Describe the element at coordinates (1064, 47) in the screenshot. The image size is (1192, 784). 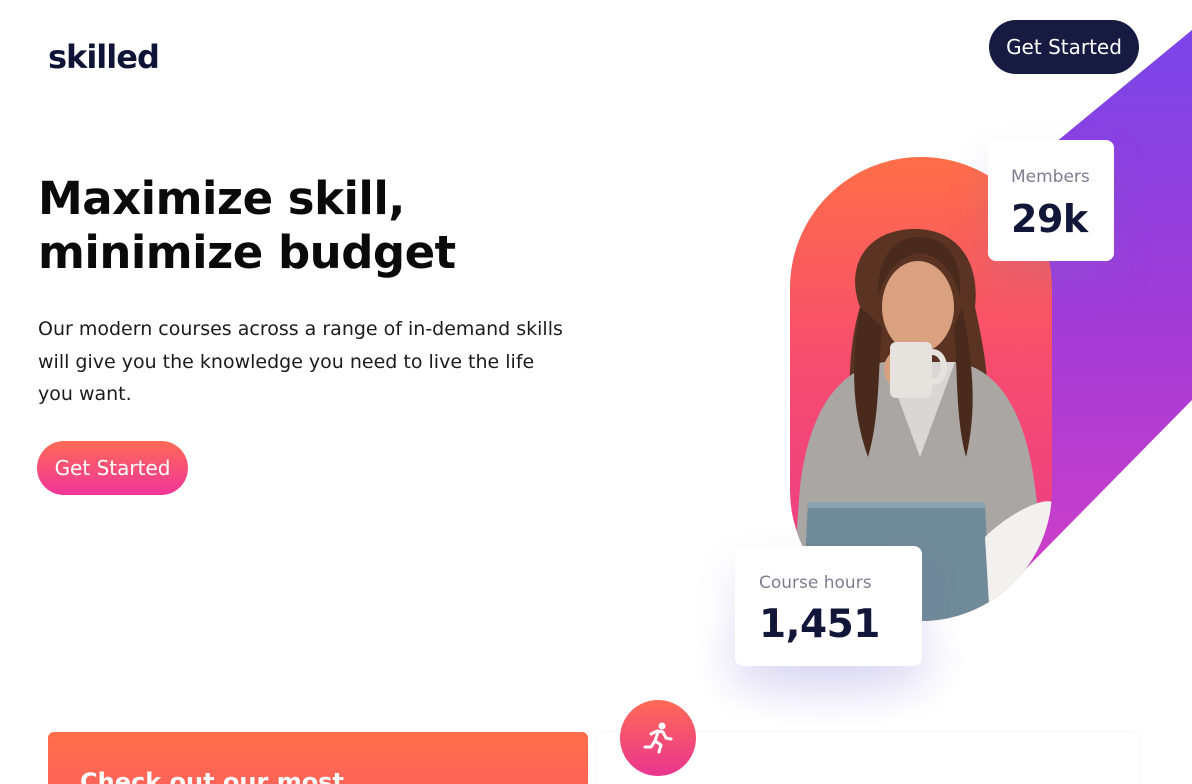
I see `header-get-started-button: Get Started` at that location.